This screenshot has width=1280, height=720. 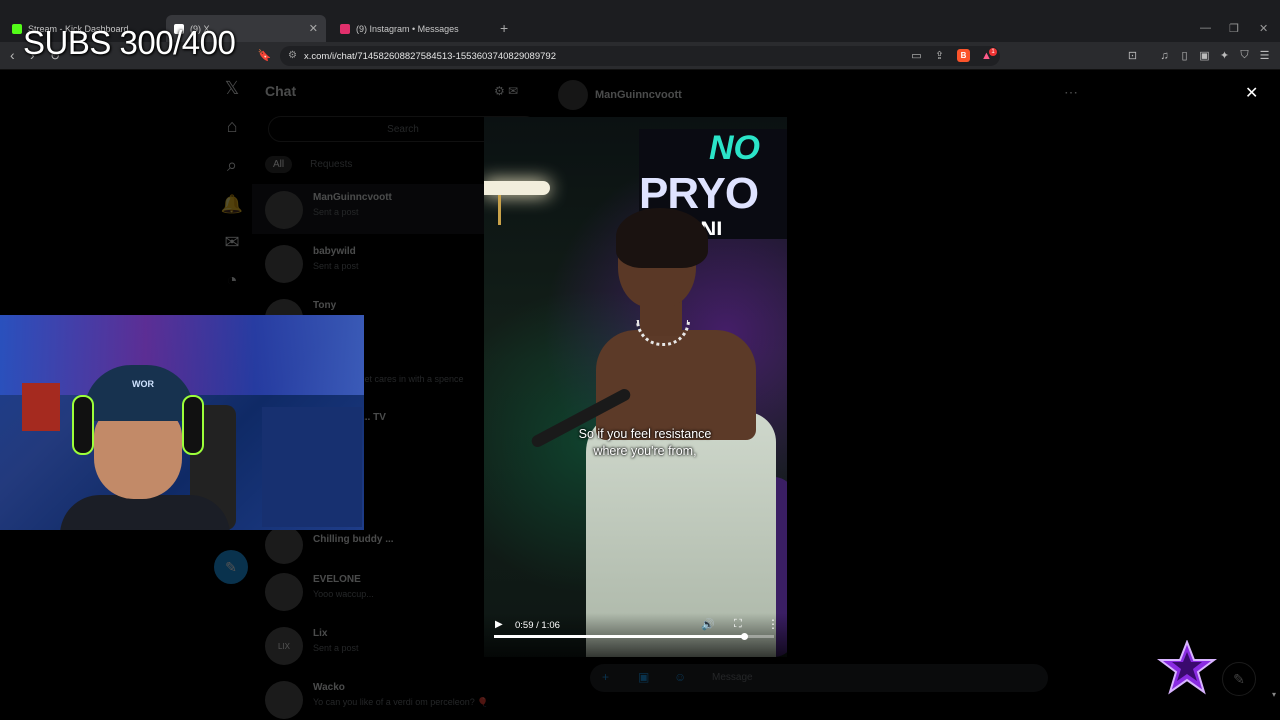 I want to click on add-icon: +, so click(x=605, y=677).